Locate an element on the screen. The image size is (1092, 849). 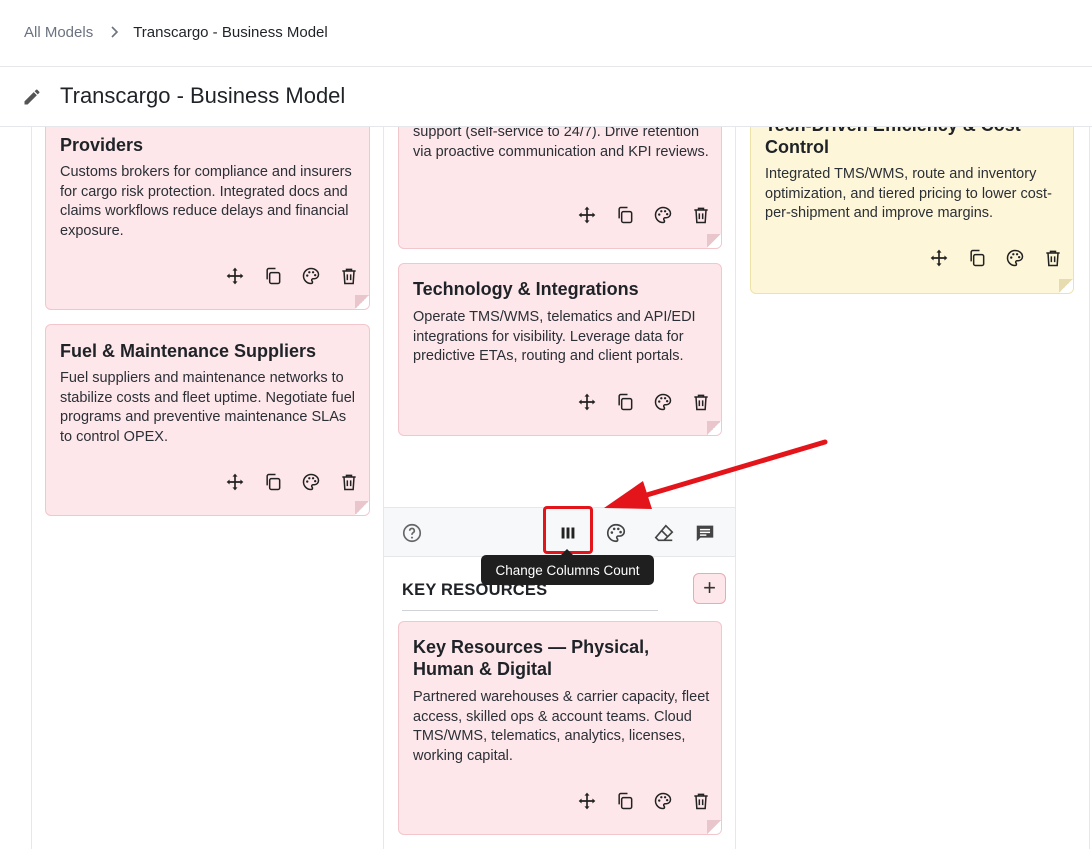
tooltip: Change Columns Count is located at coordinates (567, 567).